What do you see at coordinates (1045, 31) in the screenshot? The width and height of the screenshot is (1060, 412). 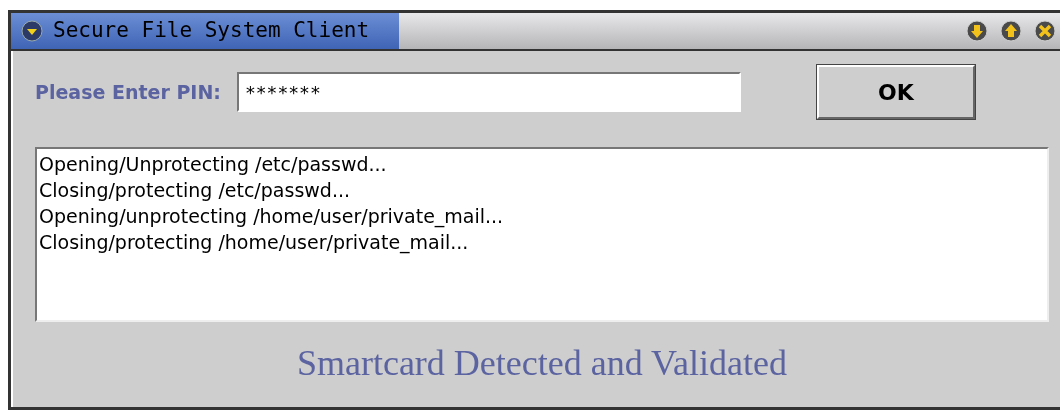 I see `close-icon` at bounding box center [1045, 31].